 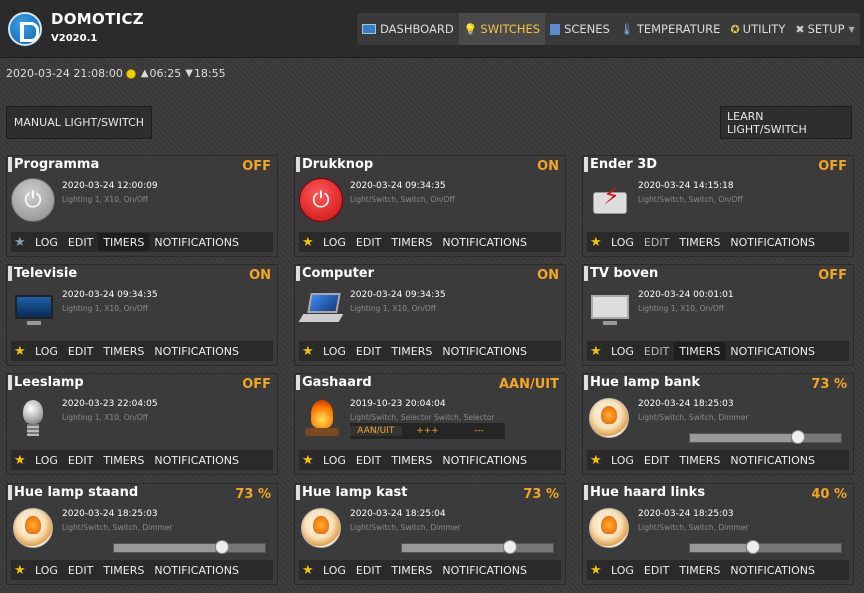 I want to click on device-name: Hue lamp bank, so click(x=645, y=382).